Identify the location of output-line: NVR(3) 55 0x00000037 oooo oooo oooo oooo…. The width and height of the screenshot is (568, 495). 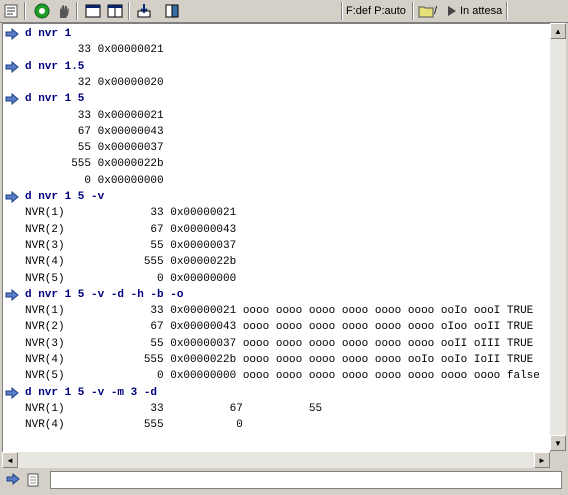
(279, 343).